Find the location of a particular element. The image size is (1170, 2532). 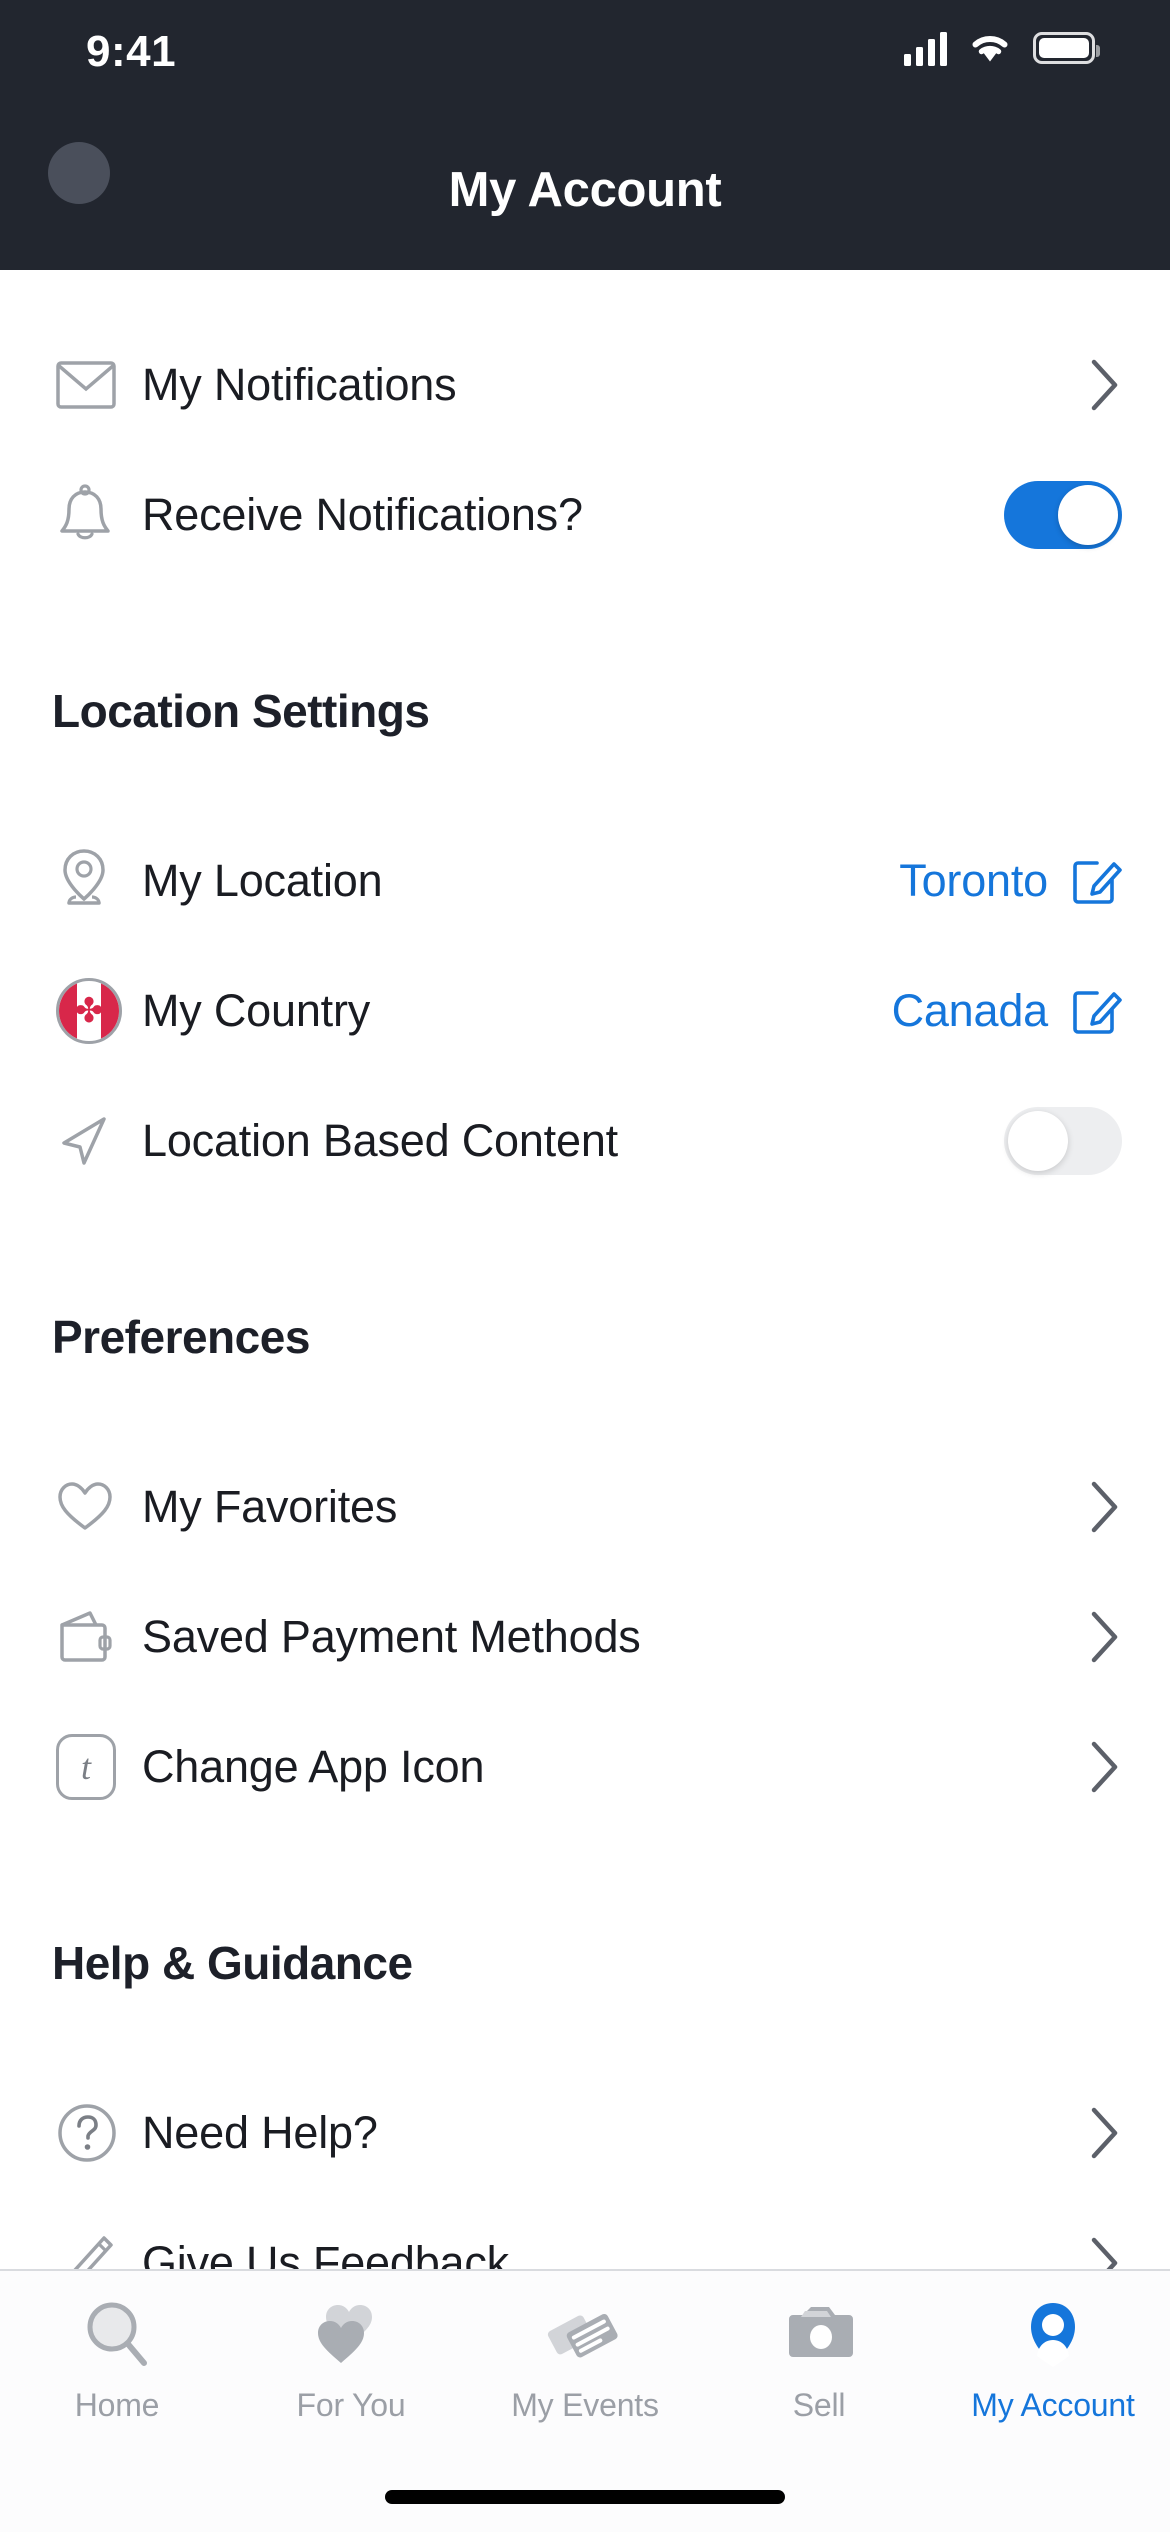

settings-row-label: Need Help? is located at coordinates (260, 2132).